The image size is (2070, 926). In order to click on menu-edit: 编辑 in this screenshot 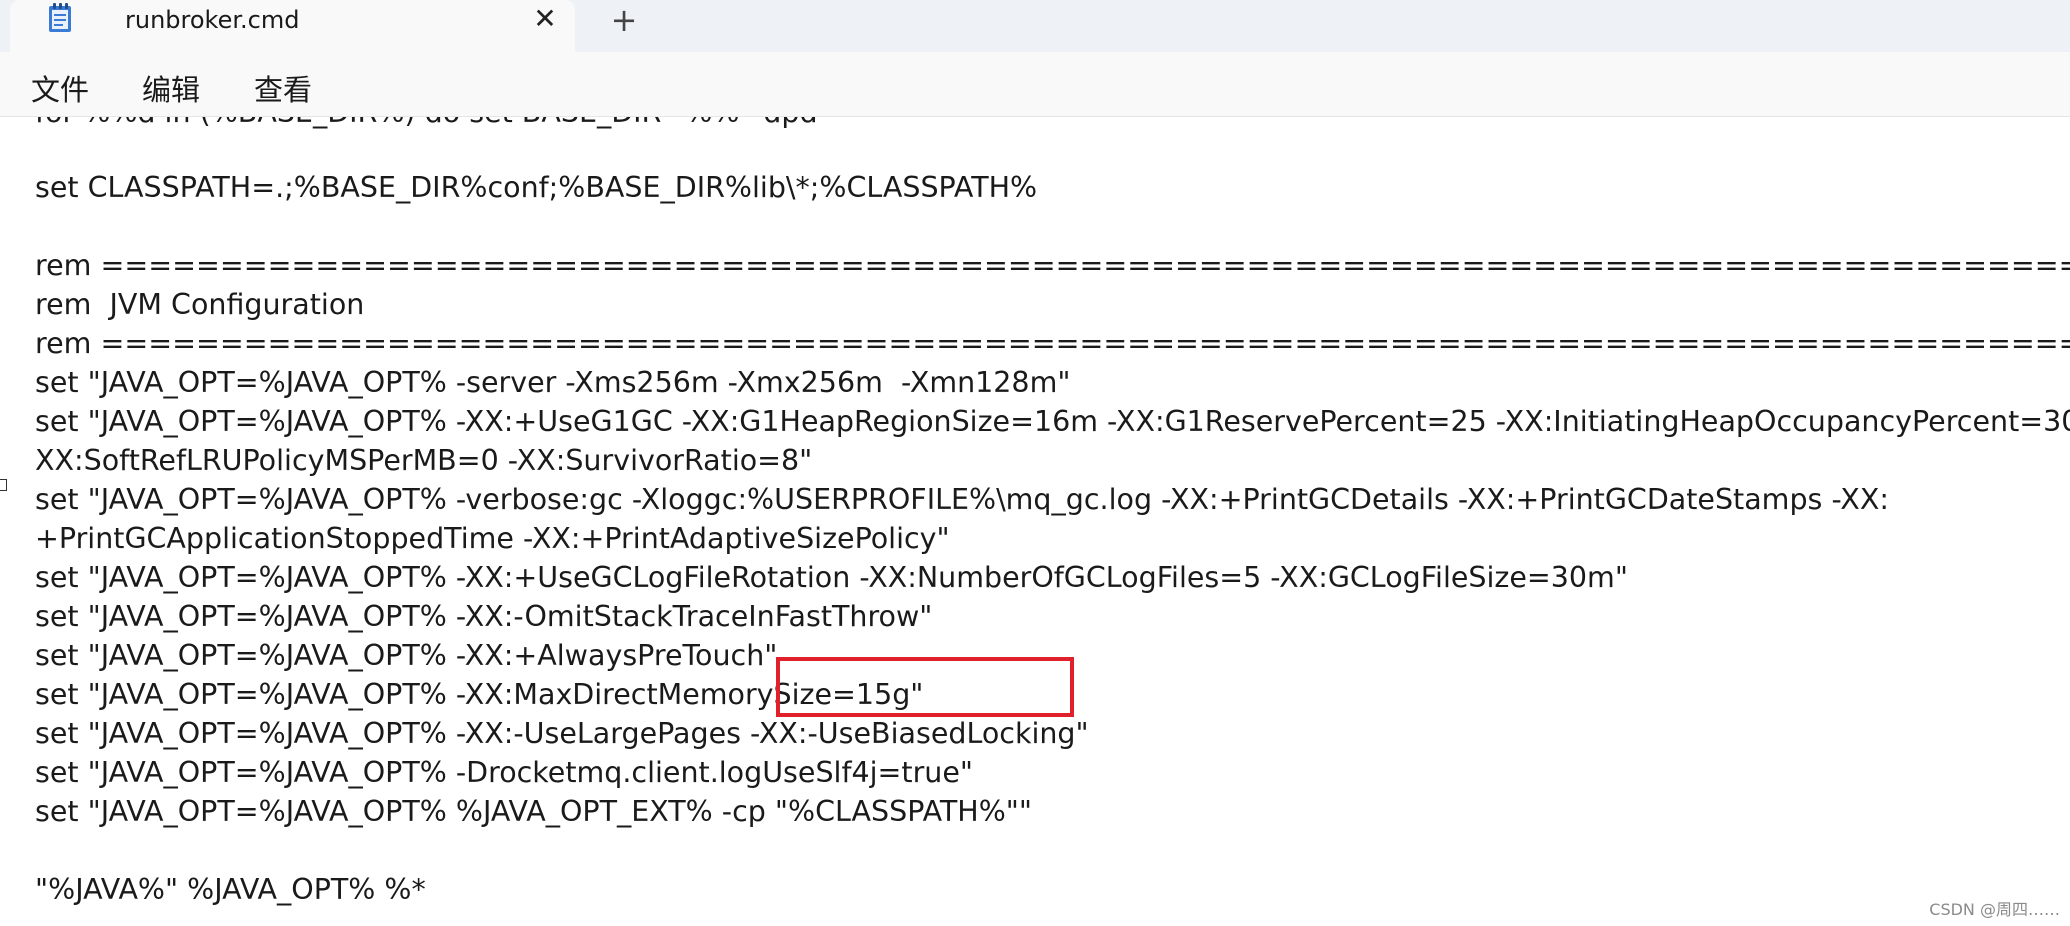, I will do `click(171, 88)`.